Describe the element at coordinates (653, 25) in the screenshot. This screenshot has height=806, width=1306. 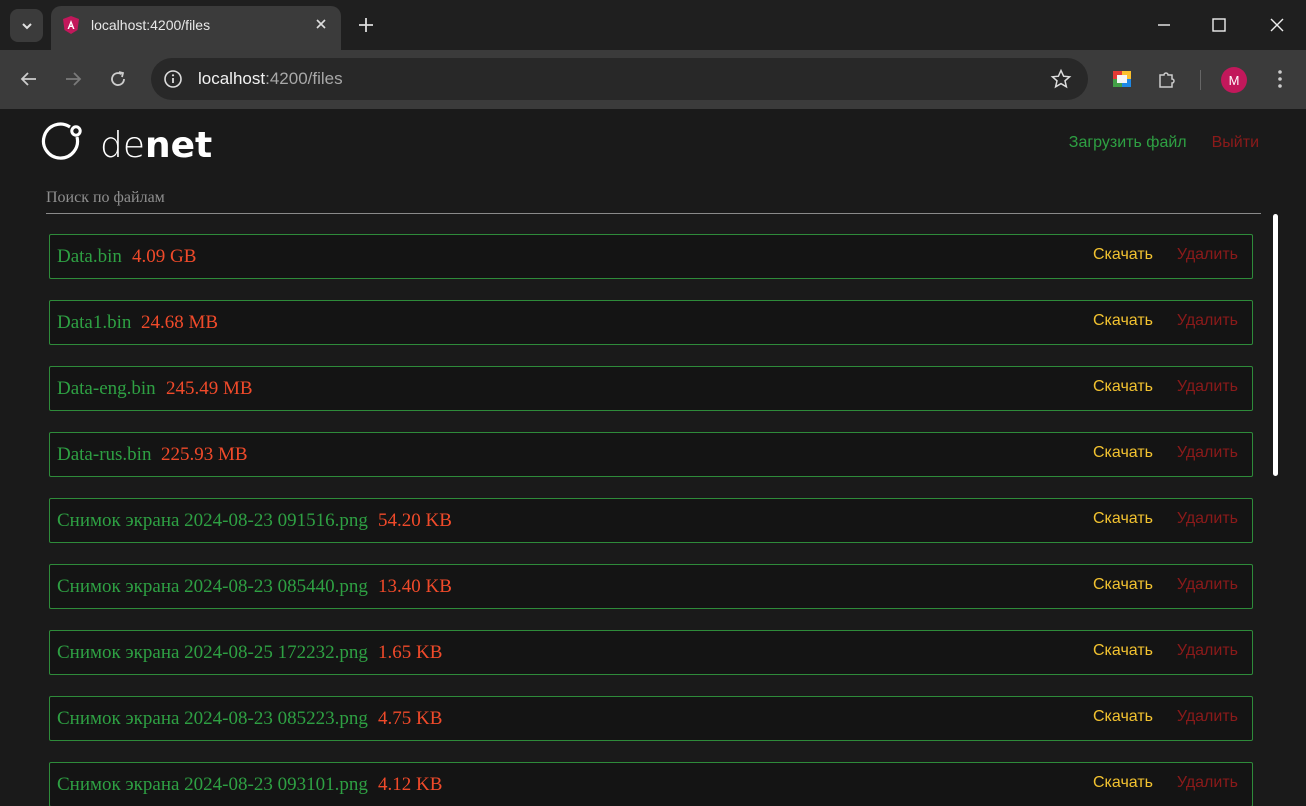
I see `browser-tab-bar: localhost:4200/files` at that location.